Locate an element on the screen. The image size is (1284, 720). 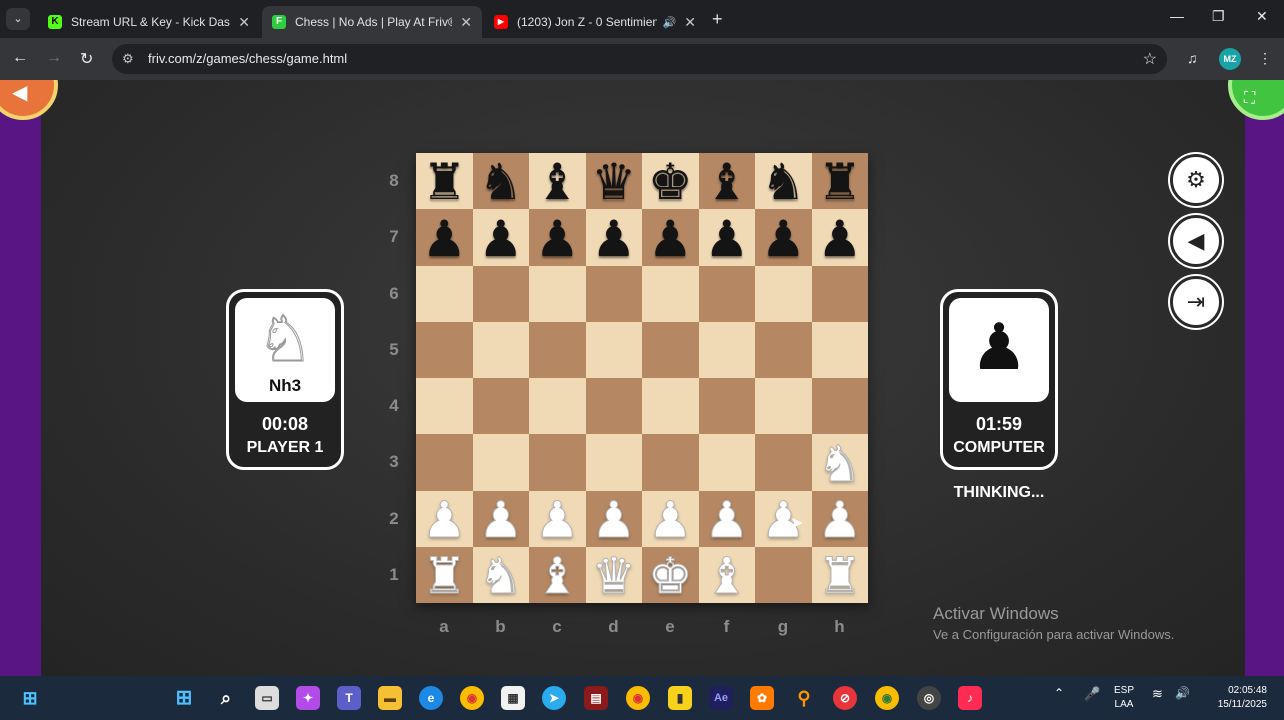
tiktok-icon: ♪ is located at coordinates (970, 698).